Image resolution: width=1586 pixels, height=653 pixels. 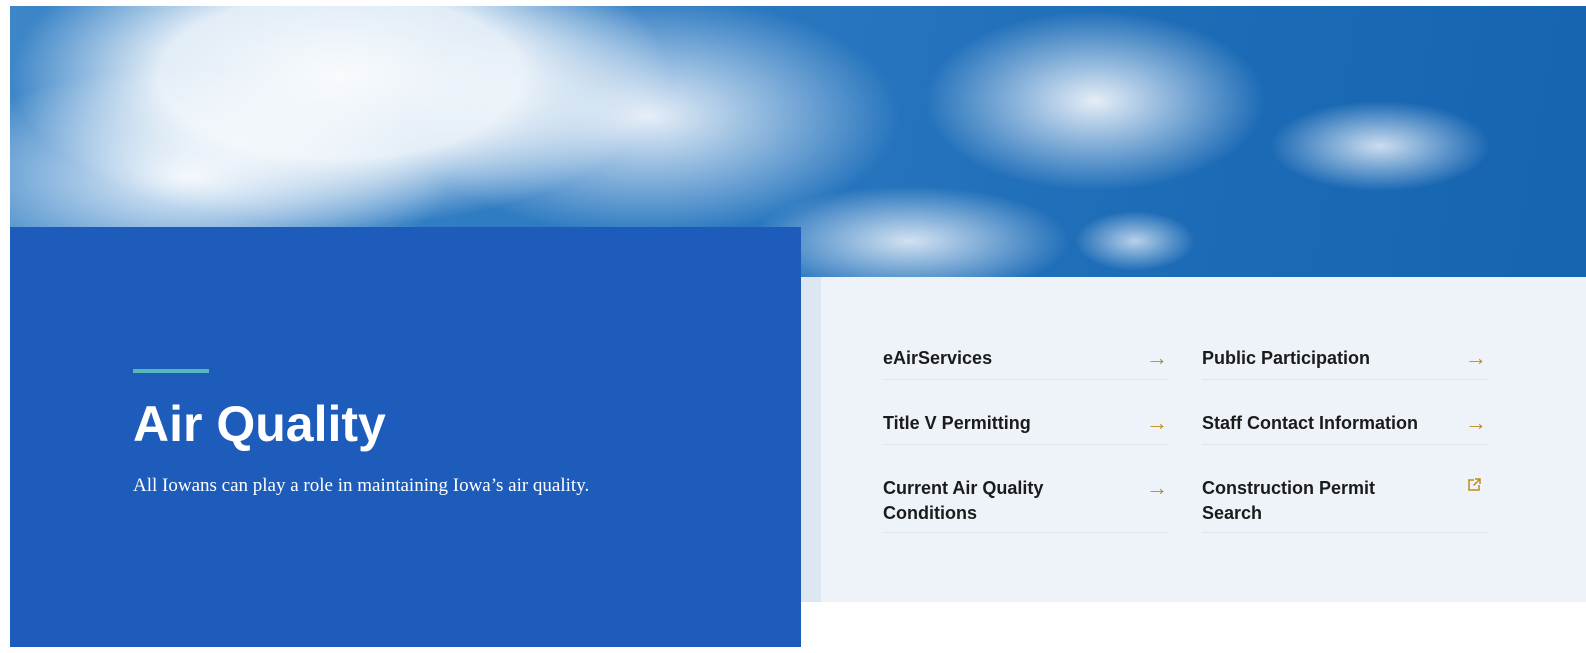 I want to click on quick-link-label: Construction Permit Search, so click(x=1289, y=500).